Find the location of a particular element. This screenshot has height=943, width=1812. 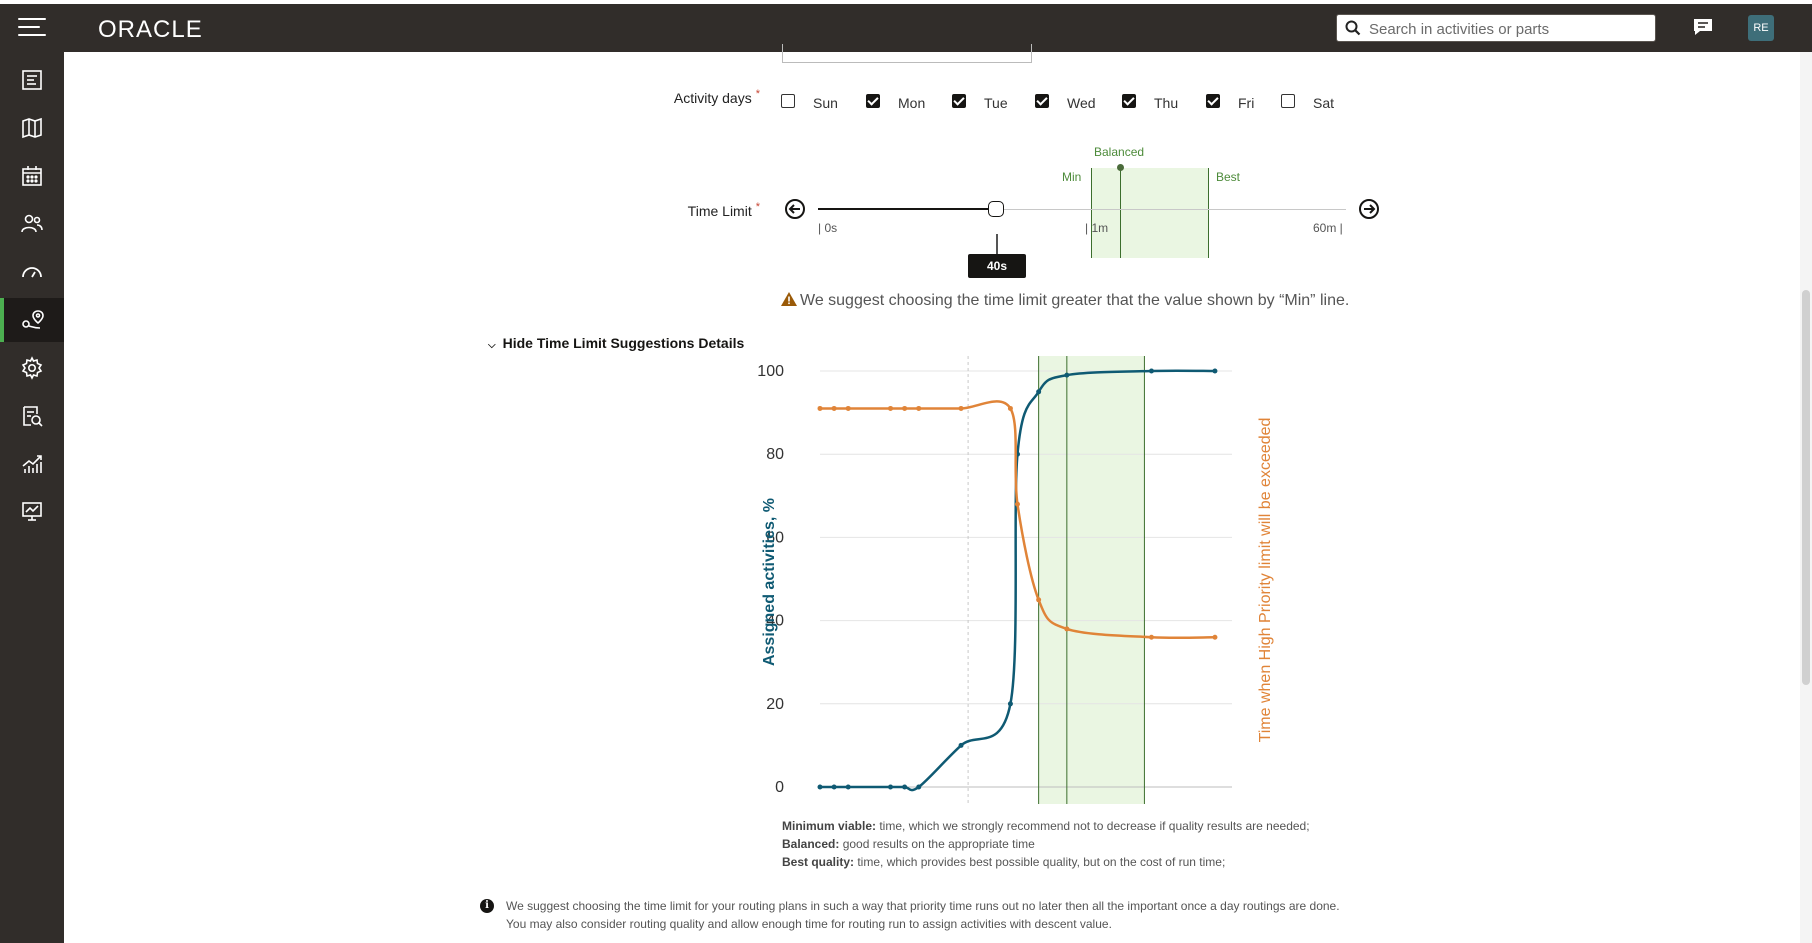

sidebar-item-calendar is located at coordinates (32, 176).